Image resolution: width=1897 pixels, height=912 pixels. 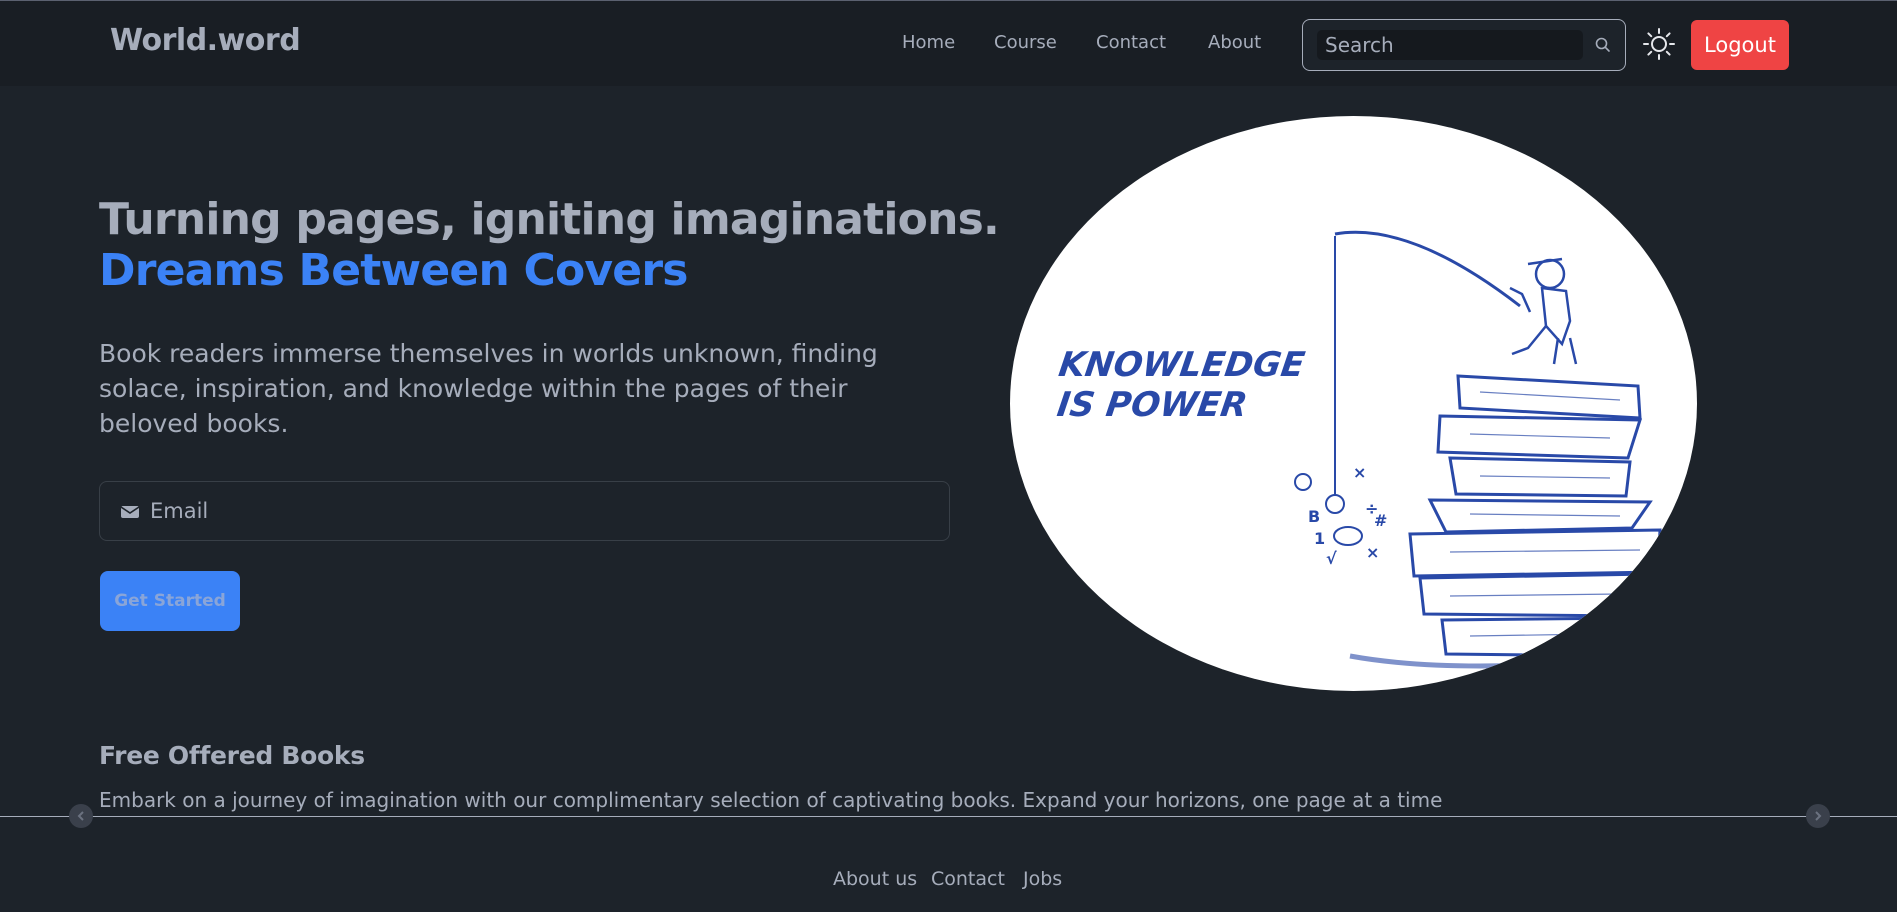 I want to click on mail-icon, so click(x=130, y=512).